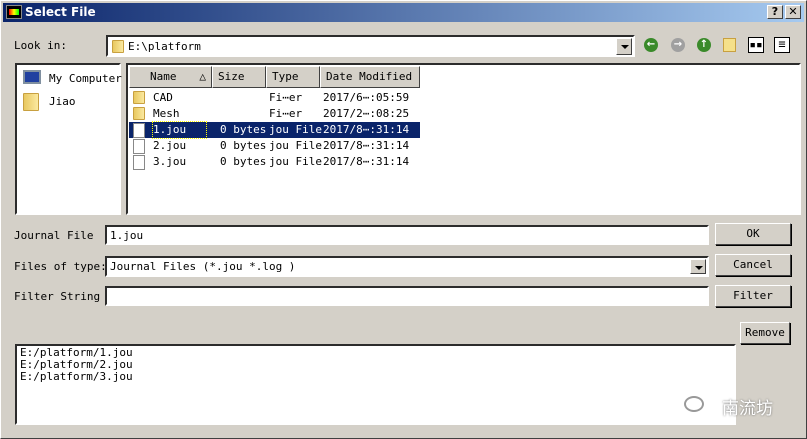 The image size is (807, 439). I want to click on forward-icon: →, so click(678, 45).